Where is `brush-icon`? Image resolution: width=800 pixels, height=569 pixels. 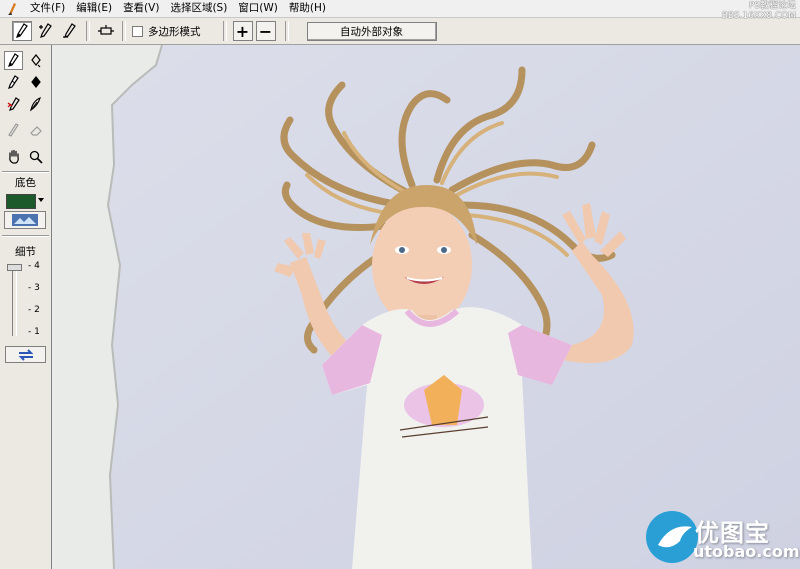 brush-icon is located at coordinates (13, 130).